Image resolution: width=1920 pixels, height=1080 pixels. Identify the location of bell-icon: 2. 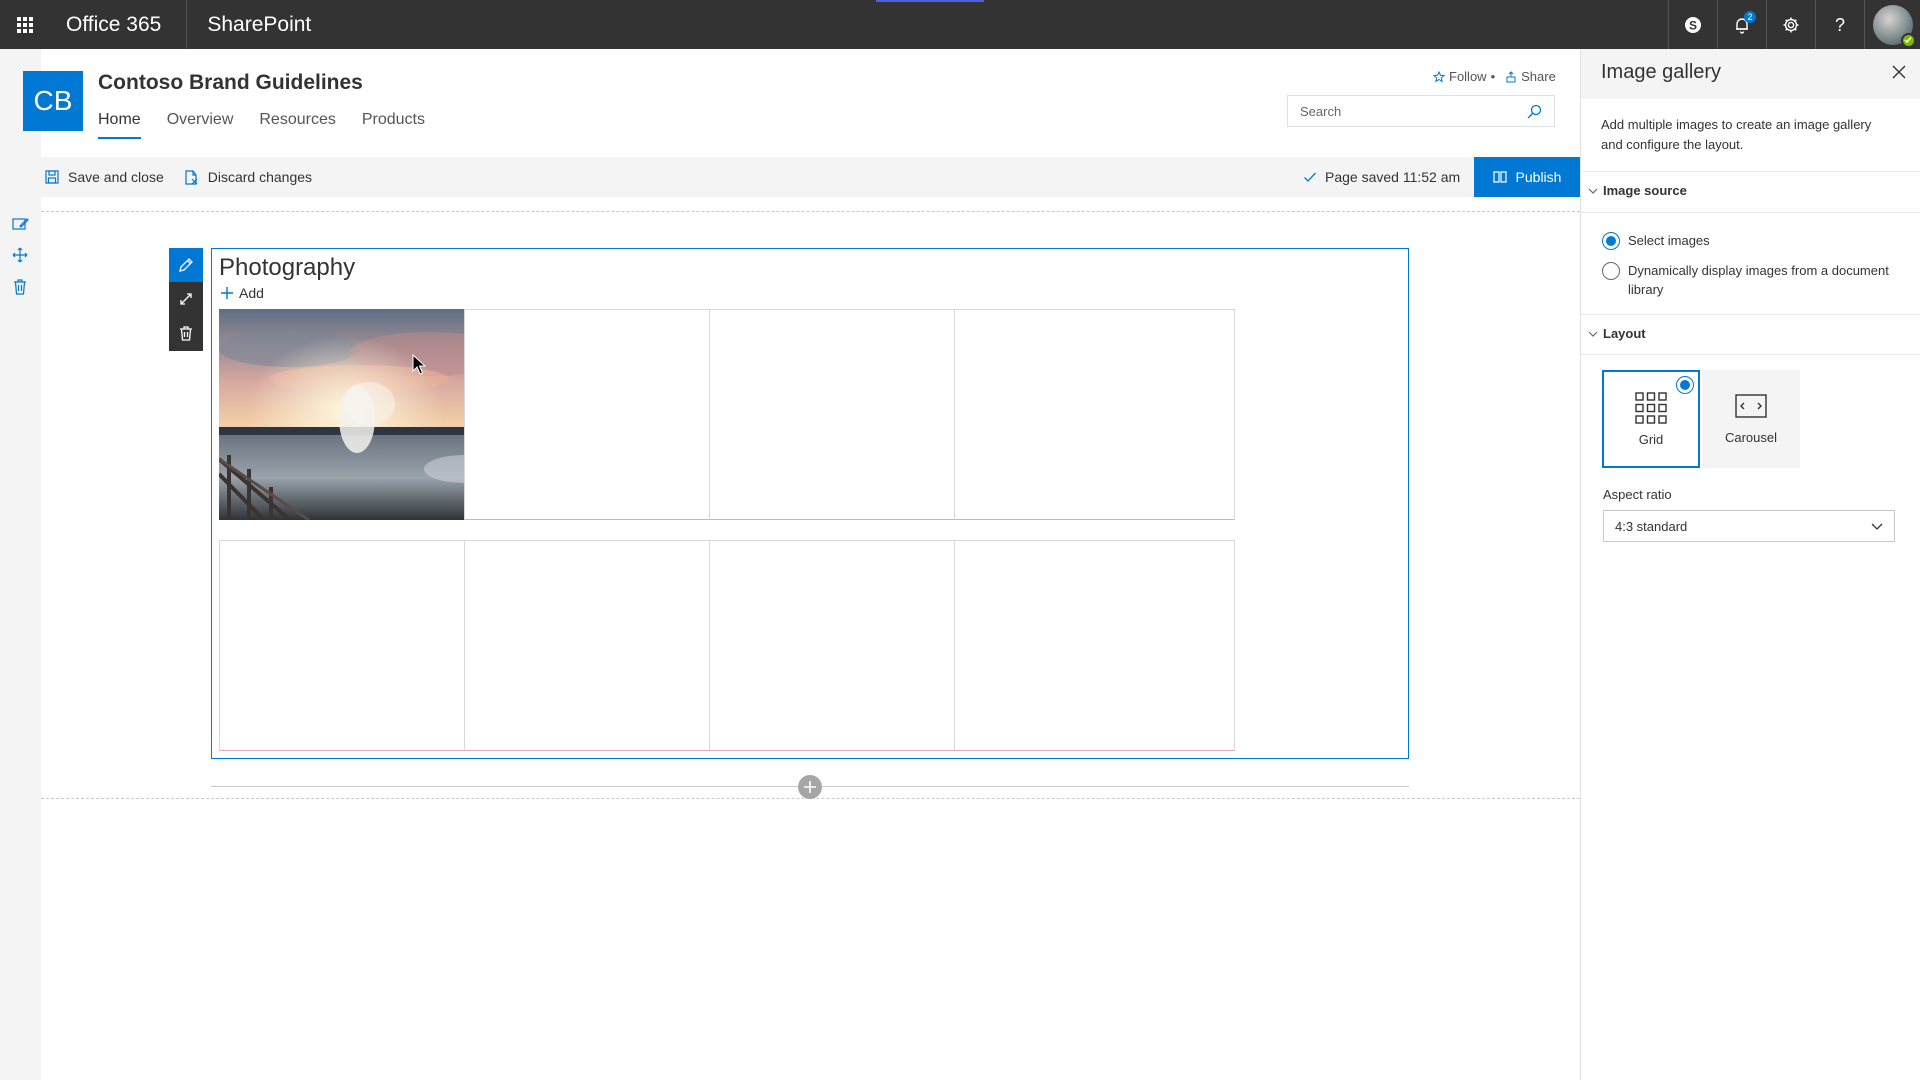
(1741, 24).